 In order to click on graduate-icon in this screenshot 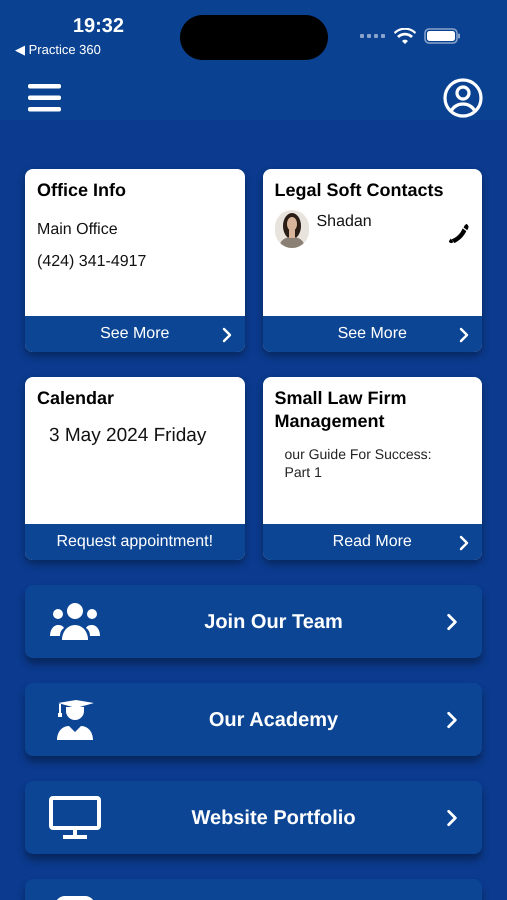, I will do `click(75, 719)`.